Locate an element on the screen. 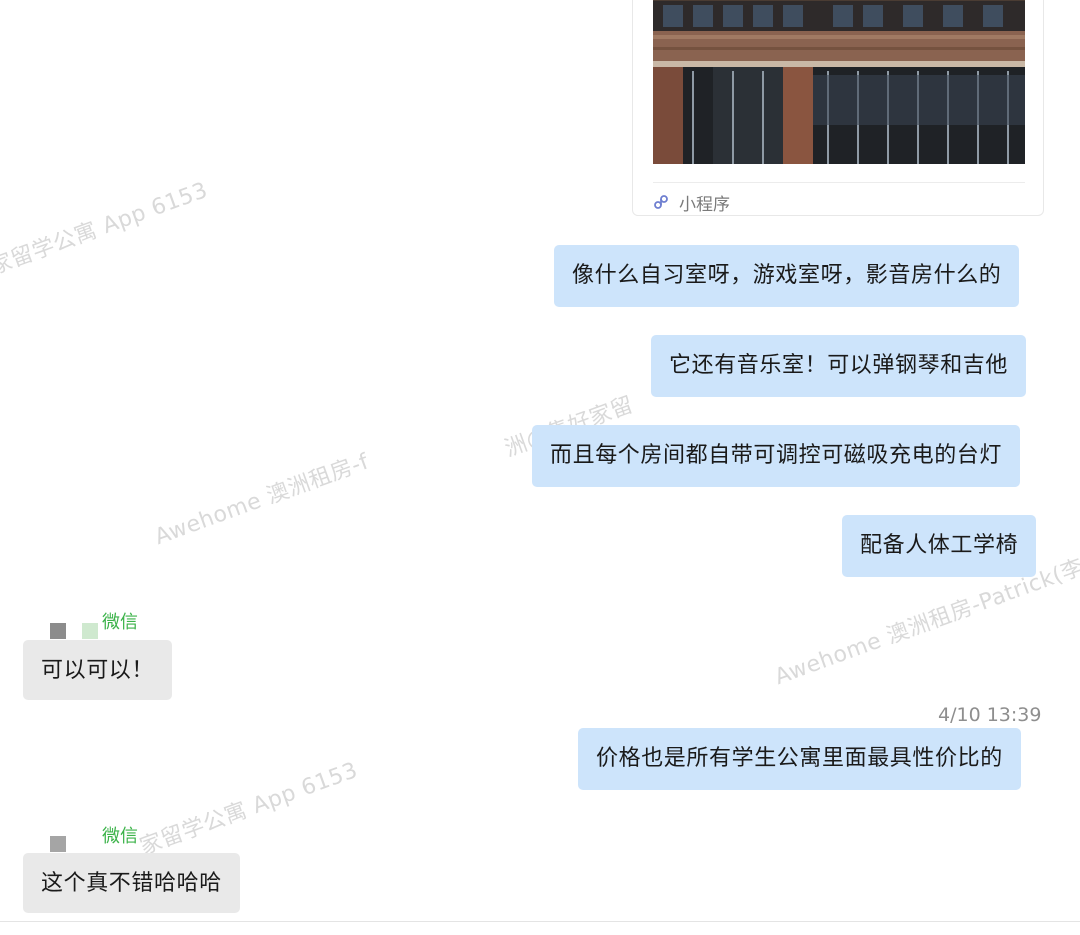 The image size is (1080, 935). building-photo is located at coordinates (839, 82).